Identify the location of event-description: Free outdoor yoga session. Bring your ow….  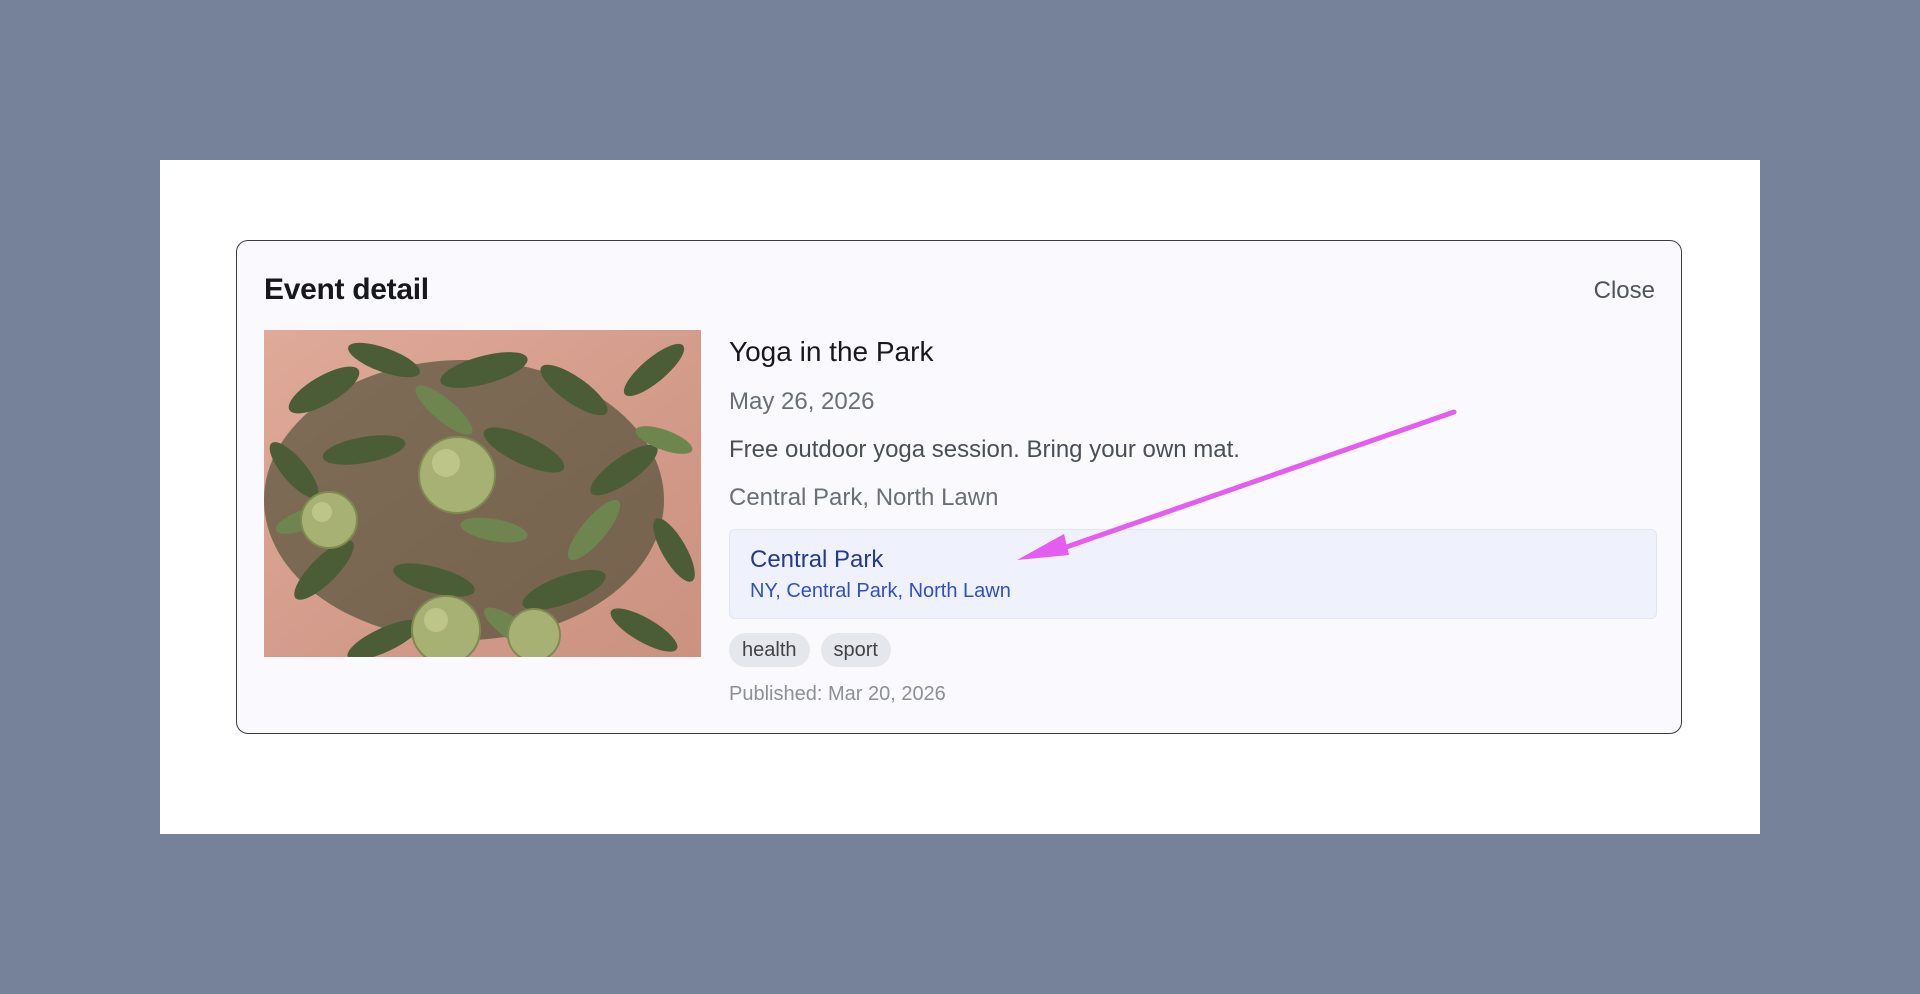
(984, 449).